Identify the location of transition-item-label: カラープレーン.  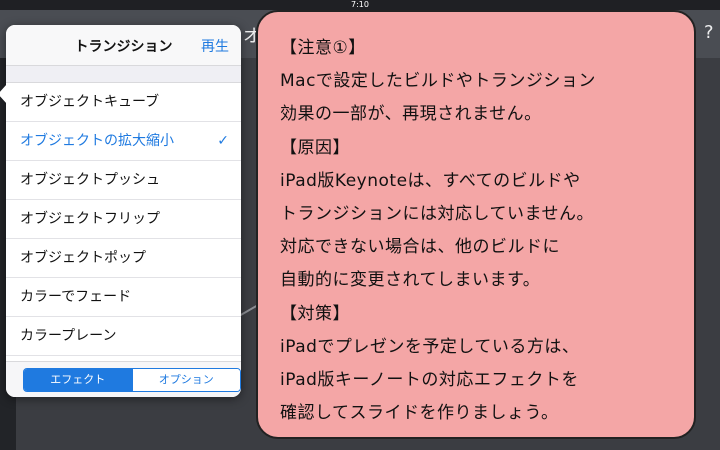
(68, 336).